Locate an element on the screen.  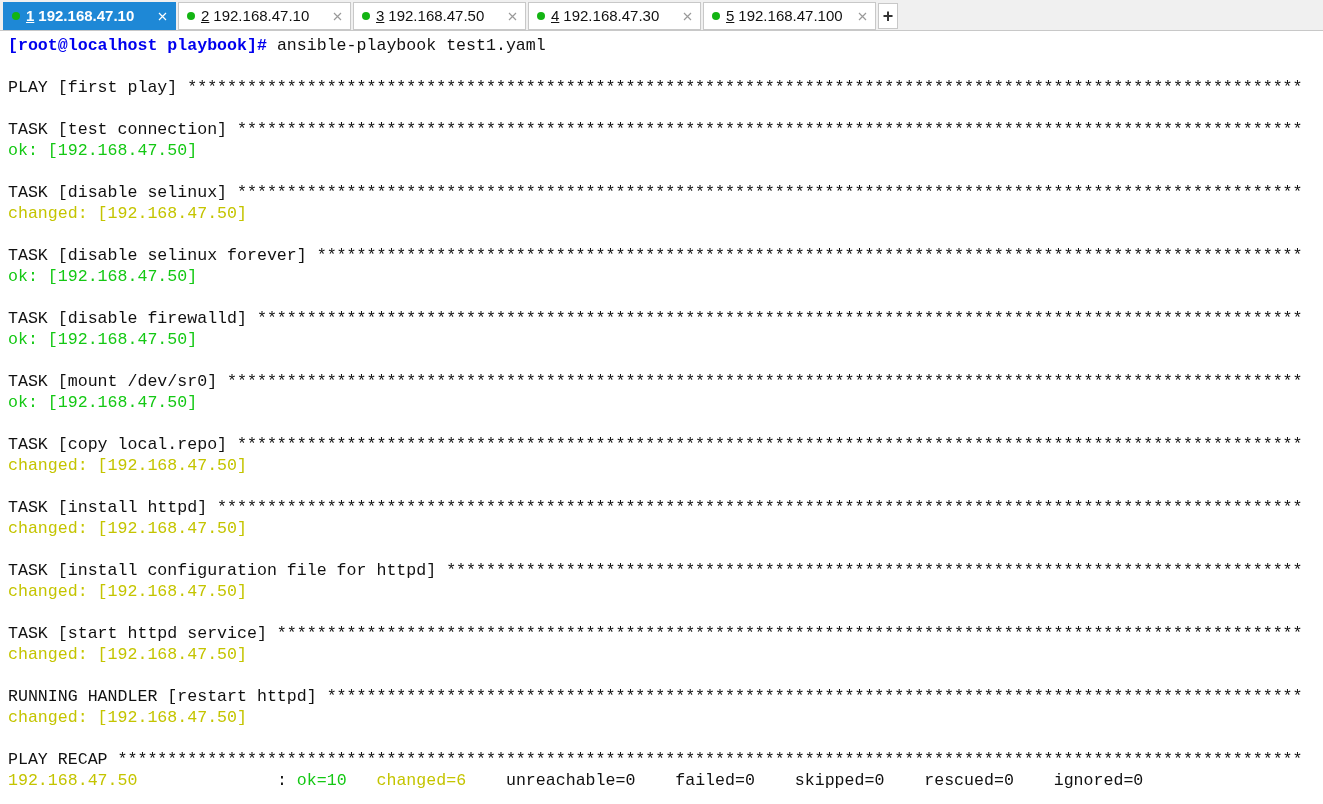
tab: 4 192.168.47.30 is located at coordinates (614, 16).